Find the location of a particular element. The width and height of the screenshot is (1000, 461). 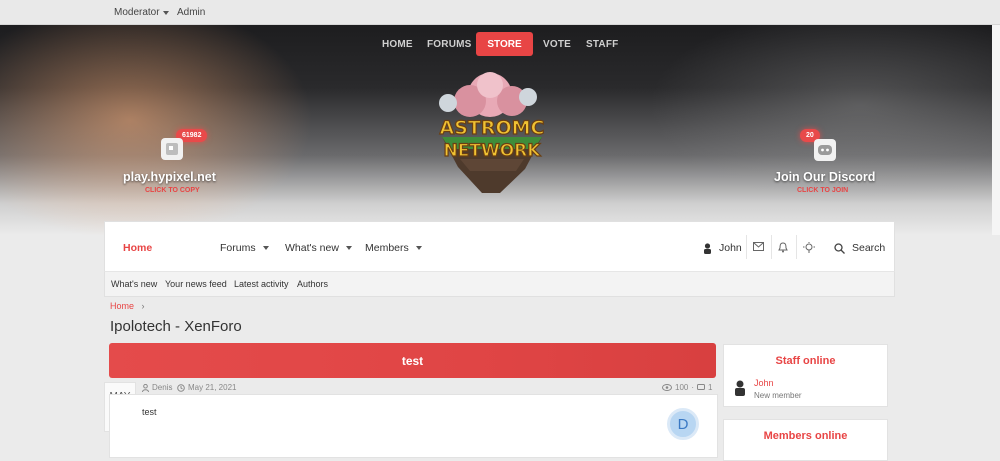

inbox-button is located at coordinates (758, 246).